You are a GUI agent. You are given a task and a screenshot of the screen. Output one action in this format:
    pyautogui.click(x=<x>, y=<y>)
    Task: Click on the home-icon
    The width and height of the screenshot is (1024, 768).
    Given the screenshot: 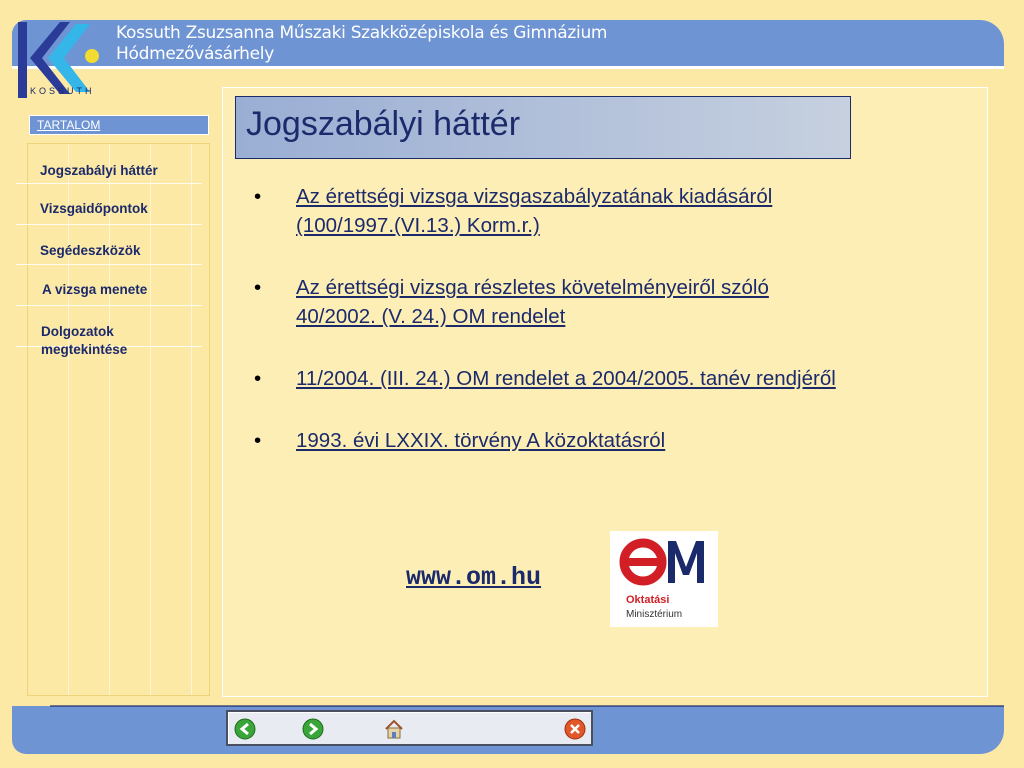 What is the action you would take?
    pyautogui.click(x=394, y=729)
    